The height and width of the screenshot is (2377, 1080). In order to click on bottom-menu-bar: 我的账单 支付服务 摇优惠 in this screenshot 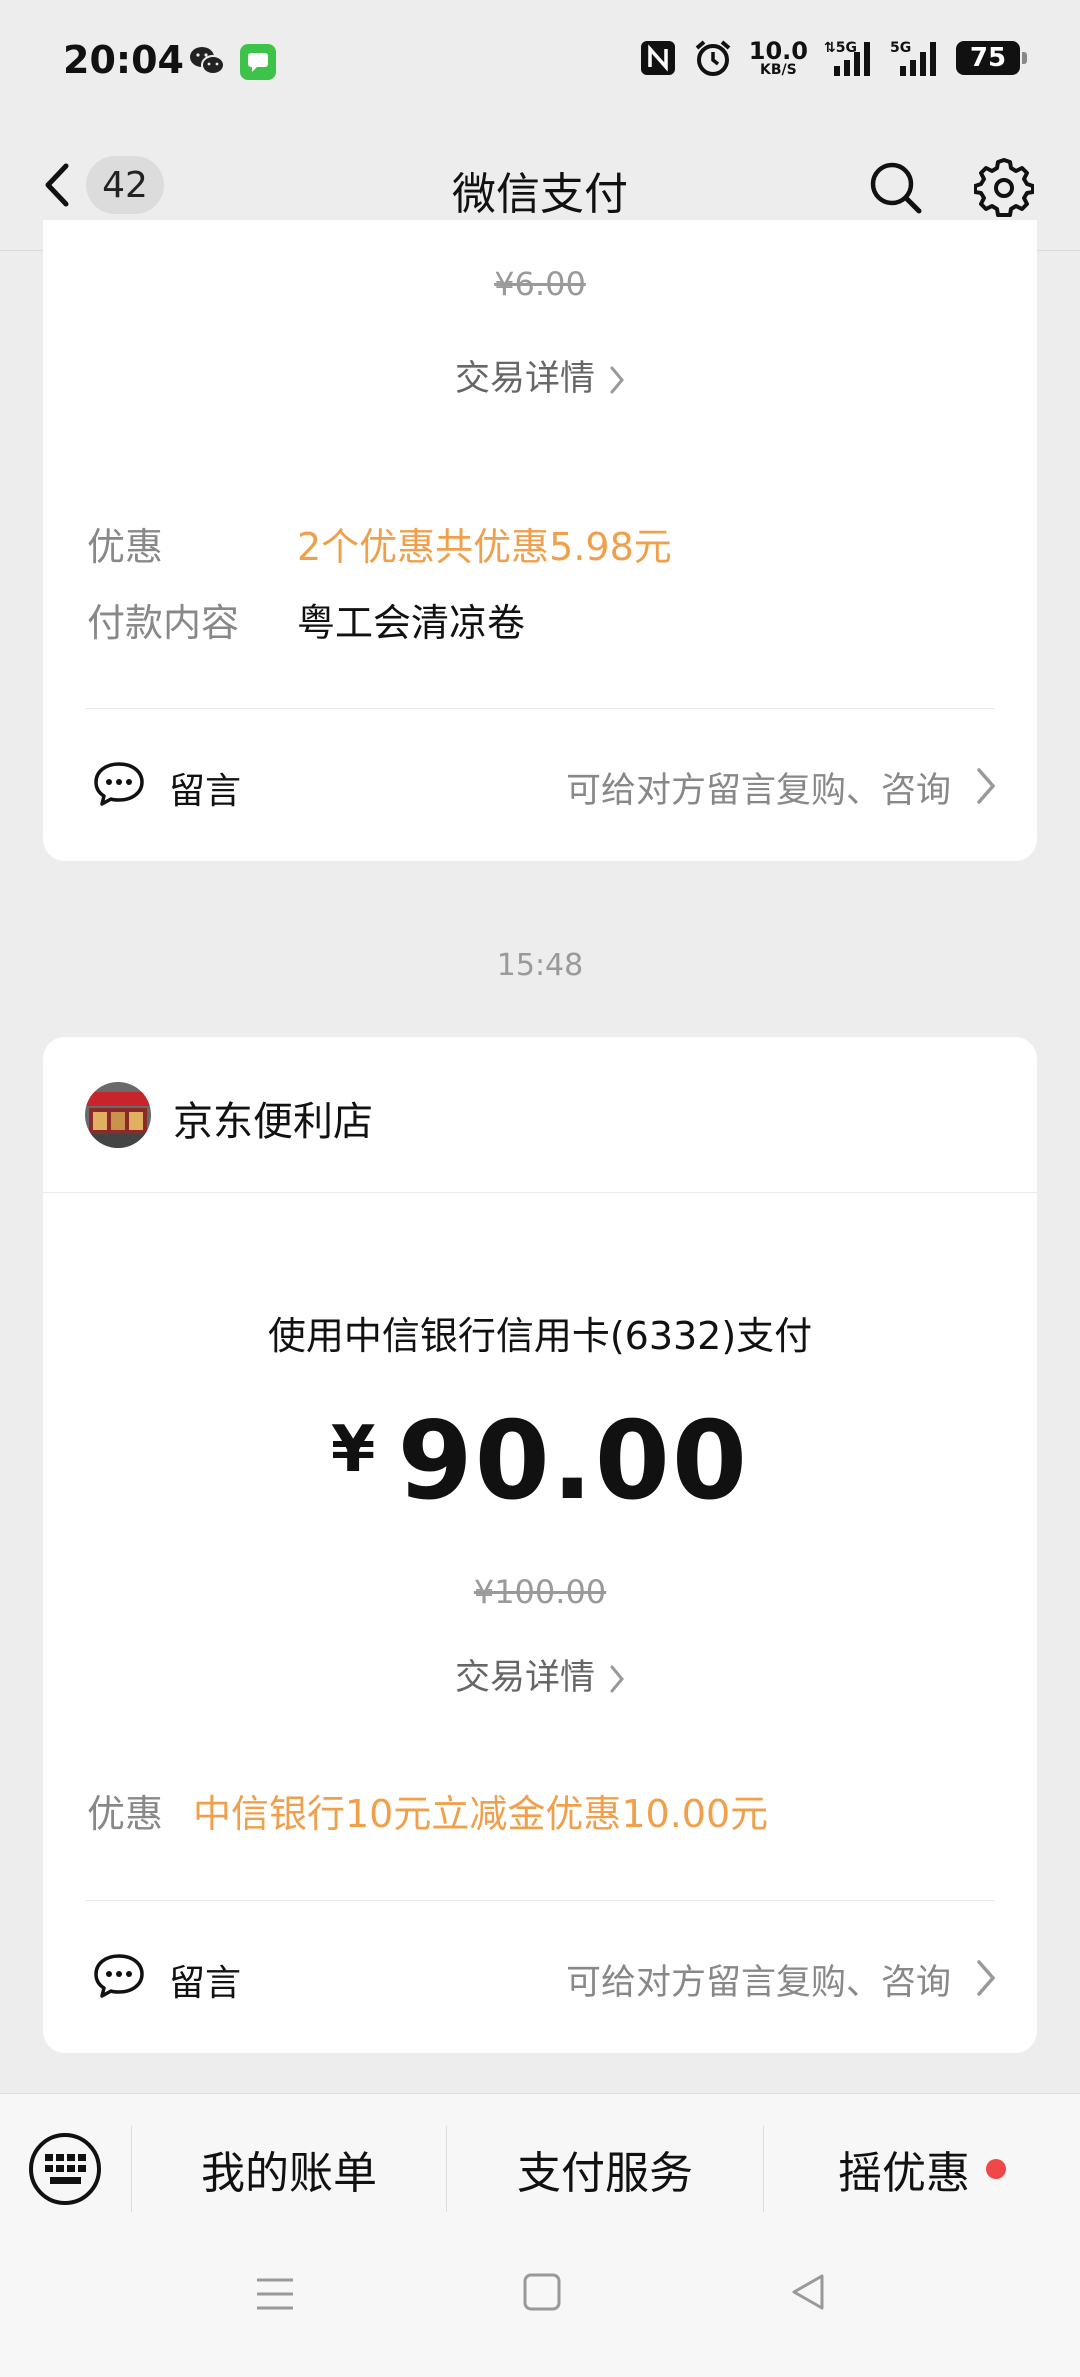, I will do `click(540, 2235)`.